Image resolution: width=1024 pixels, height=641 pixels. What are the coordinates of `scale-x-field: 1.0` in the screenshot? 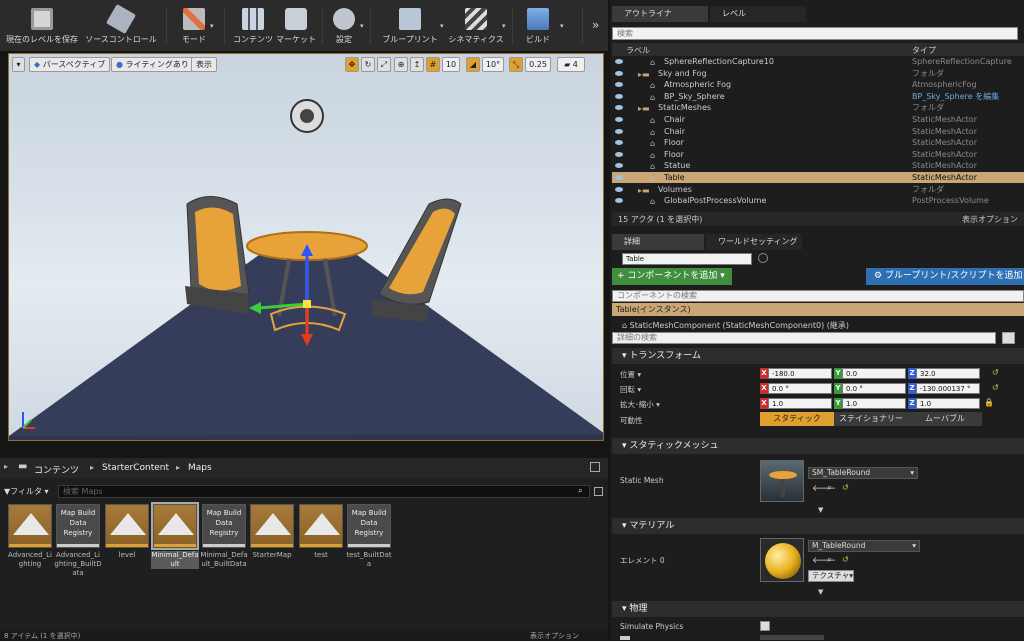 It's located at (800, 403).